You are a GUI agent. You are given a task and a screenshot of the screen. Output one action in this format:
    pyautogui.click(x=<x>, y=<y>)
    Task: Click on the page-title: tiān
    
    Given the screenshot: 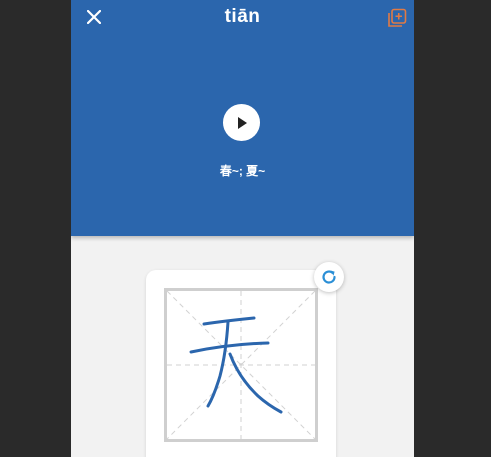 What is the action you would take?
    pyautogui.click(x=242, y=16)
    